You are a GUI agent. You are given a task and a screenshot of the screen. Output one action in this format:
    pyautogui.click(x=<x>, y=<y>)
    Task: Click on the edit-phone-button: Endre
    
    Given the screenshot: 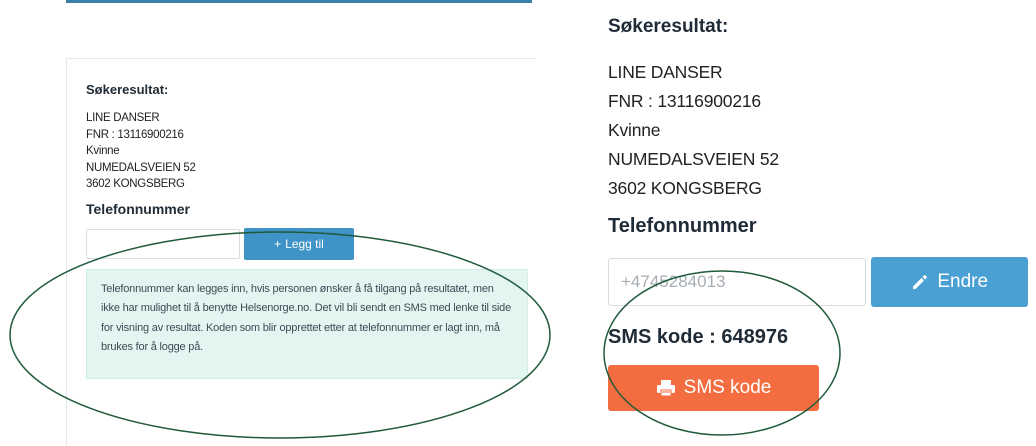 What is the action you would take?
    pyautogui.click(x=949, y=282)
    